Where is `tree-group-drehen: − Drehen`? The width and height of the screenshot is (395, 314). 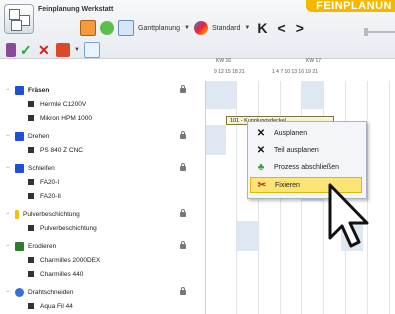
tree-group-drehen: − Drehen is located at coordinates (24, 136).